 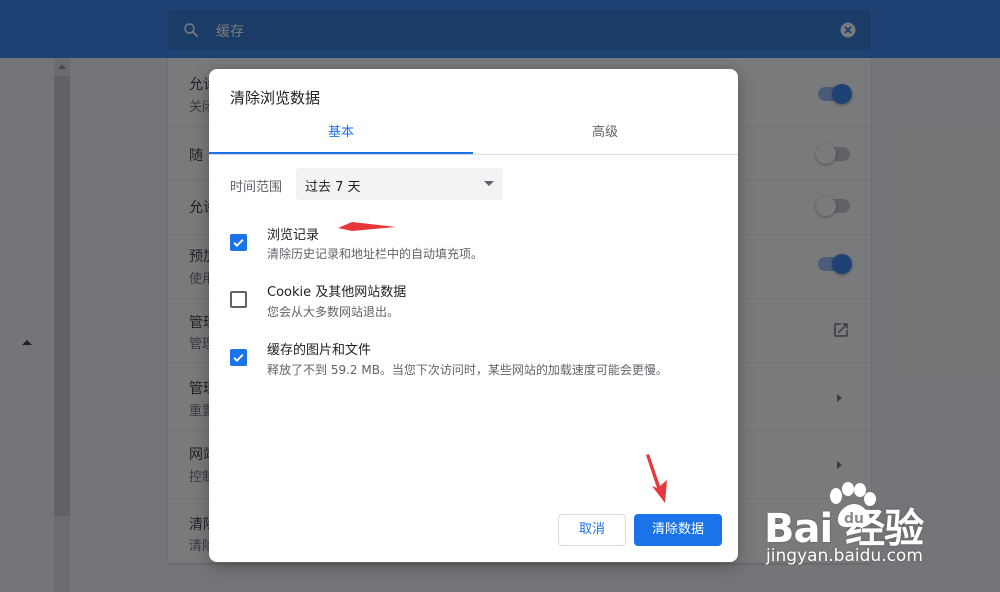 What do you see at coordinates (367, 226) in the screenshot?
I see `annotation-arrow-left` at bounding box center [367, 226].